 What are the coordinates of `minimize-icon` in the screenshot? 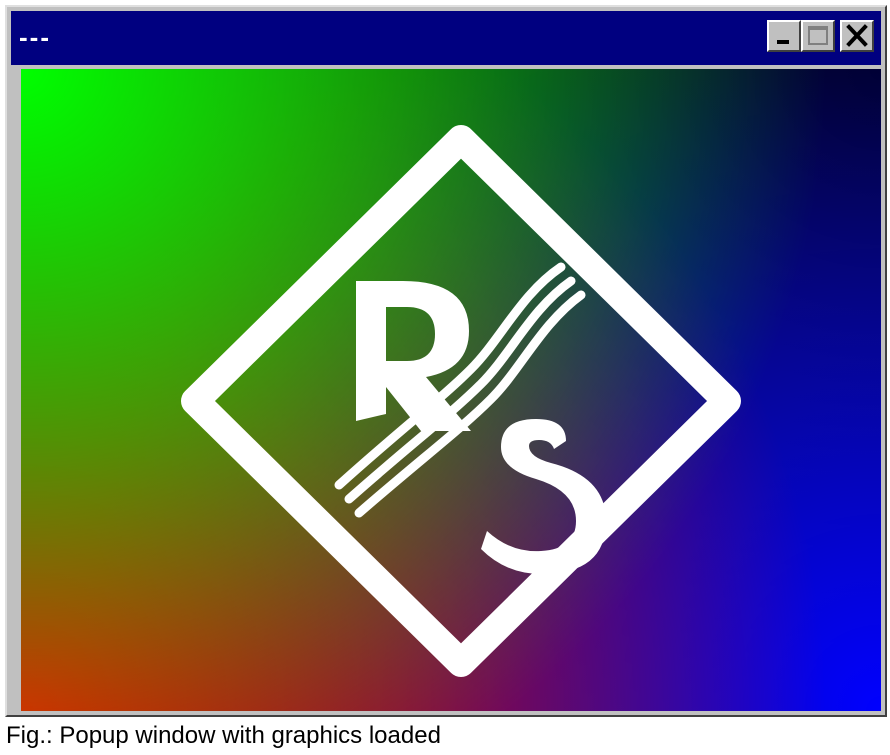 It's located at (783, 42).